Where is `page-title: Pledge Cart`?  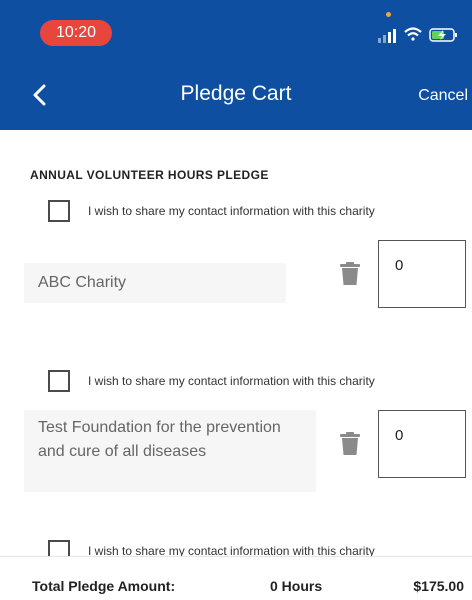 page-title: Pledge Cart is located at coordinates (236, 93).